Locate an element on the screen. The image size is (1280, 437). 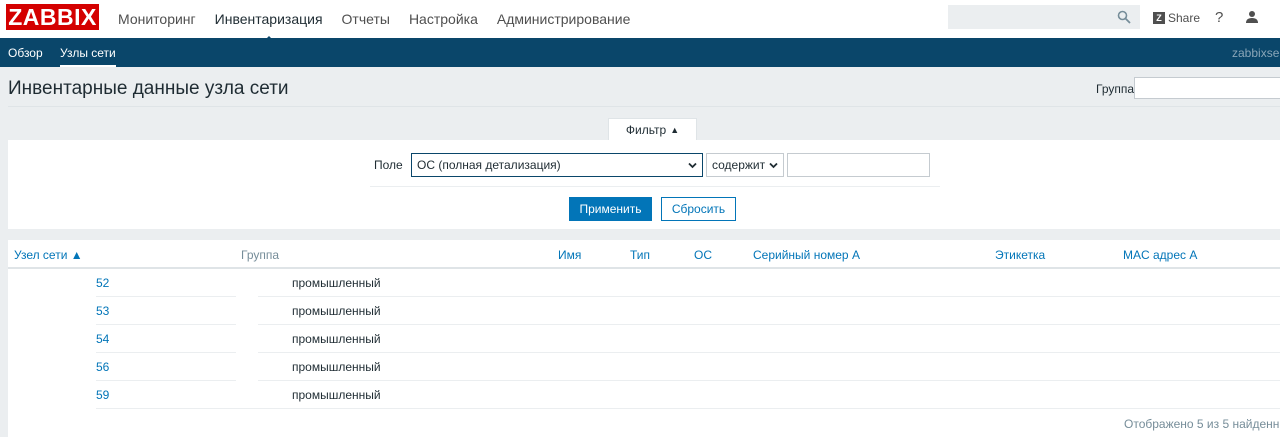
field-select-value: ОС (полная детализация) is located at coordinates (489, 165).